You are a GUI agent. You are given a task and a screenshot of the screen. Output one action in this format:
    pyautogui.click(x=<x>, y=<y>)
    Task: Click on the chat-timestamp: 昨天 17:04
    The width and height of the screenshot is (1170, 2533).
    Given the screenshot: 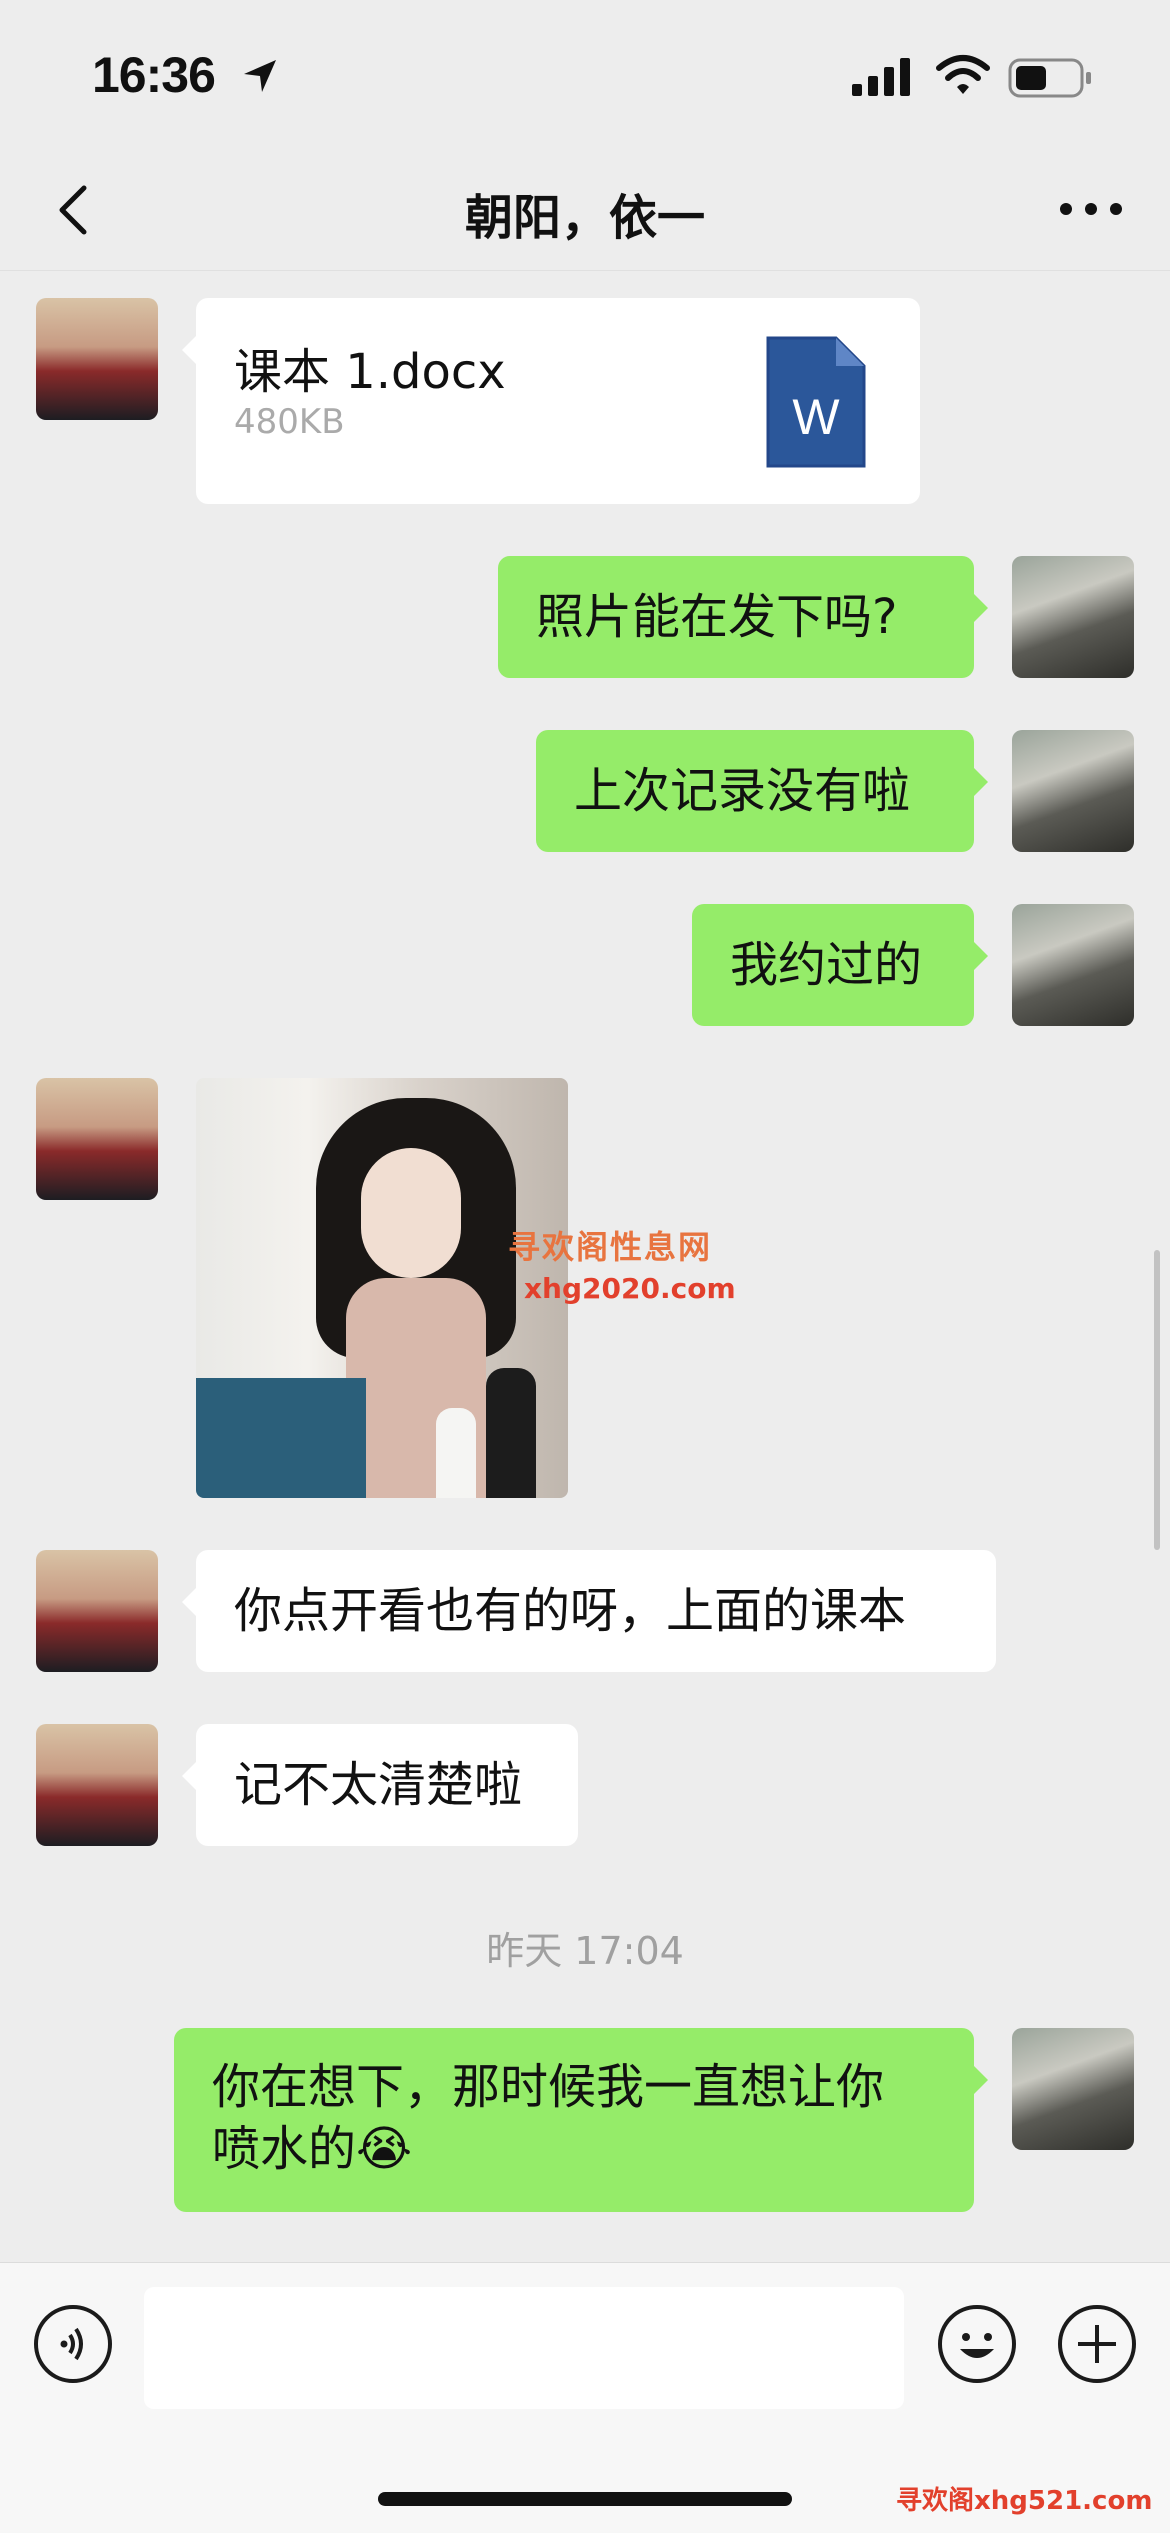 What is the action you would take?
    pyautogui.click(x=585, y=1951)
    